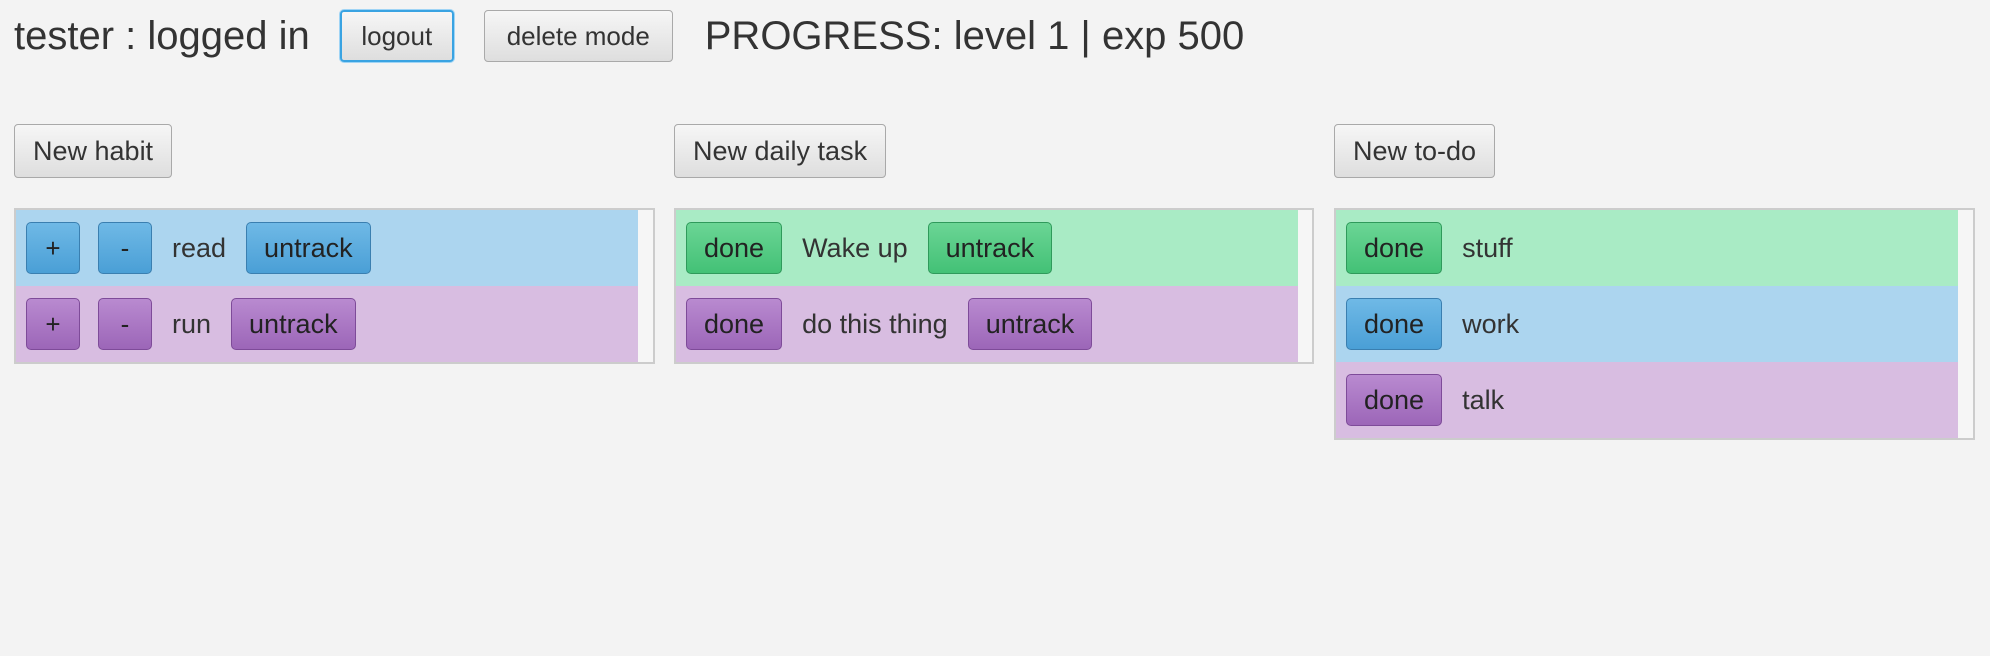 The width and height of the screenshot is (1990, 656). What do you see at coordinates (1483, 399) in the screenshot?
I see `todo-name: talk` at bounding box center [1483, 399].